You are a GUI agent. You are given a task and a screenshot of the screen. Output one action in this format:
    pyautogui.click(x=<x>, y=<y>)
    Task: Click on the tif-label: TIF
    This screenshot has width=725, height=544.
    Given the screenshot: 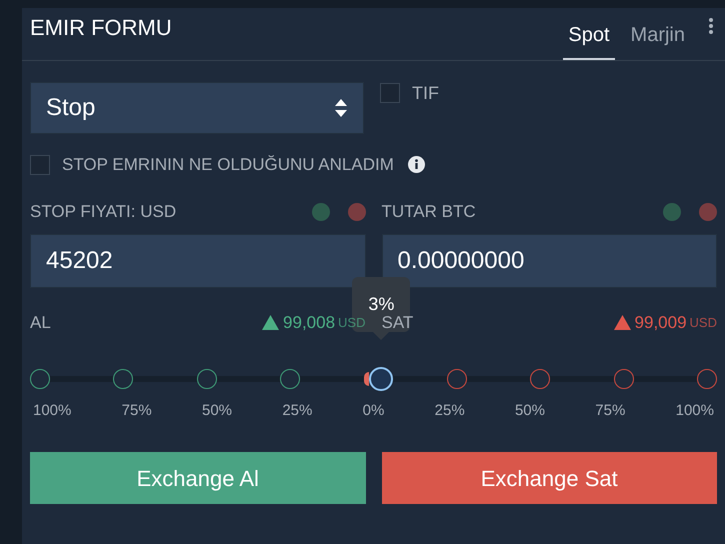 What is the action you would take?
    pyautogui.click(x=425, y=93)
    